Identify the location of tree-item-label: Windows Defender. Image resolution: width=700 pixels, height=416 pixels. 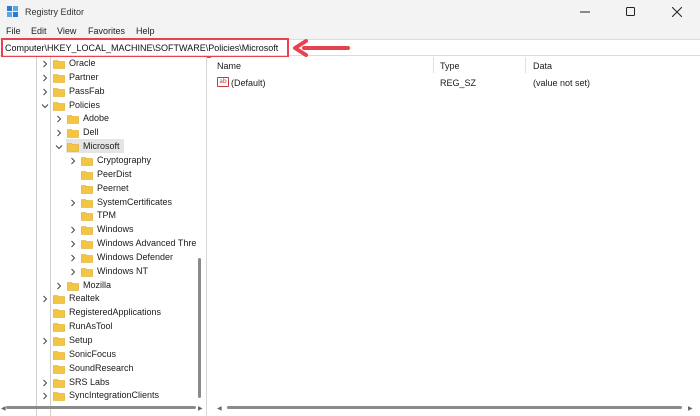
(135, 256).